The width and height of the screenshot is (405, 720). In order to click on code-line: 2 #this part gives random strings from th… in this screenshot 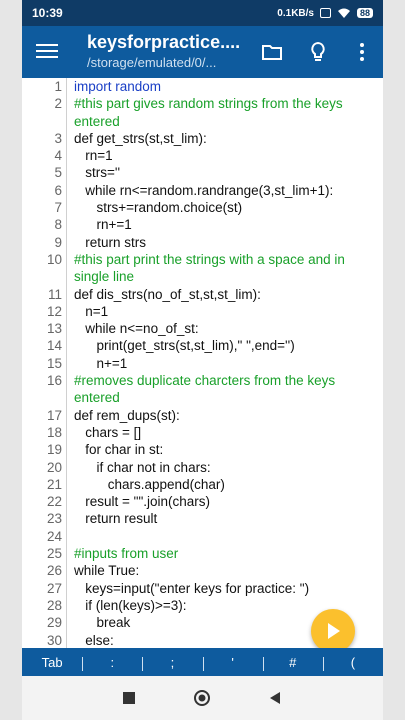, I will do `click(202, 112)`.